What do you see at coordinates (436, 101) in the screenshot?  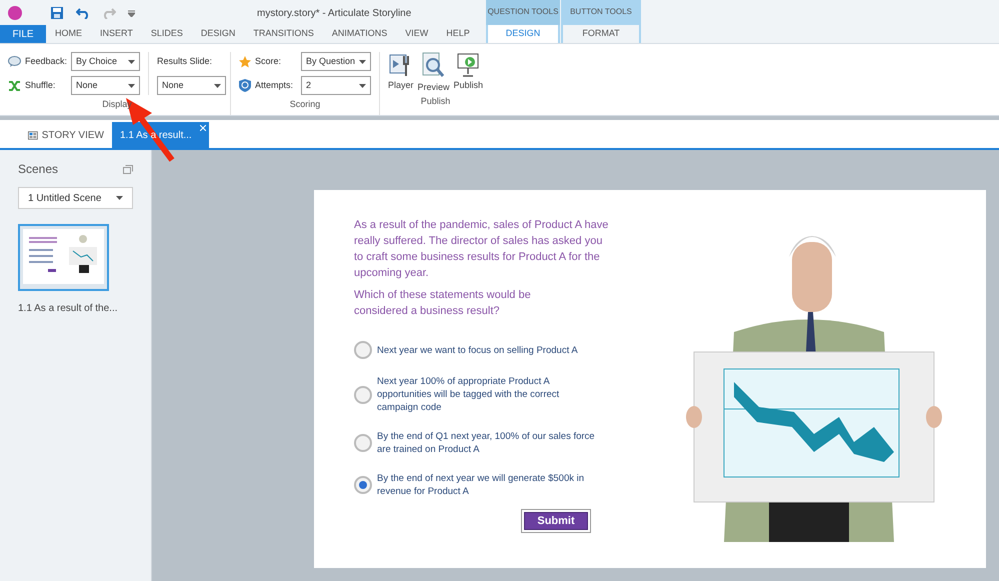 I see `group-label: Publish` at bounding box center [436, 101].